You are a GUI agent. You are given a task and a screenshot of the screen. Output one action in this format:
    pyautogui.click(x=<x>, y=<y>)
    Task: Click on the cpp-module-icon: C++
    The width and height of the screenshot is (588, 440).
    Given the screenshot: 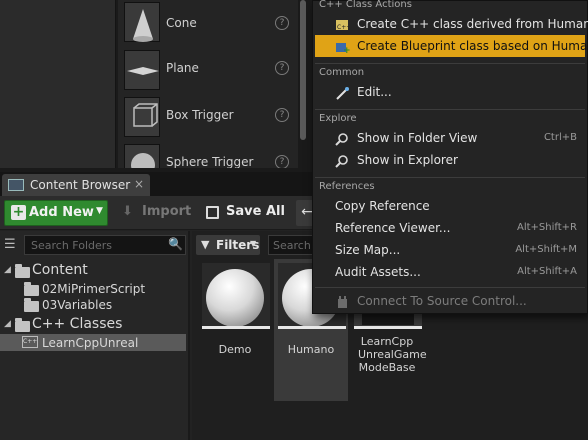 What is the action you would take?
    pyautogui.click(x=30, y=342)
    